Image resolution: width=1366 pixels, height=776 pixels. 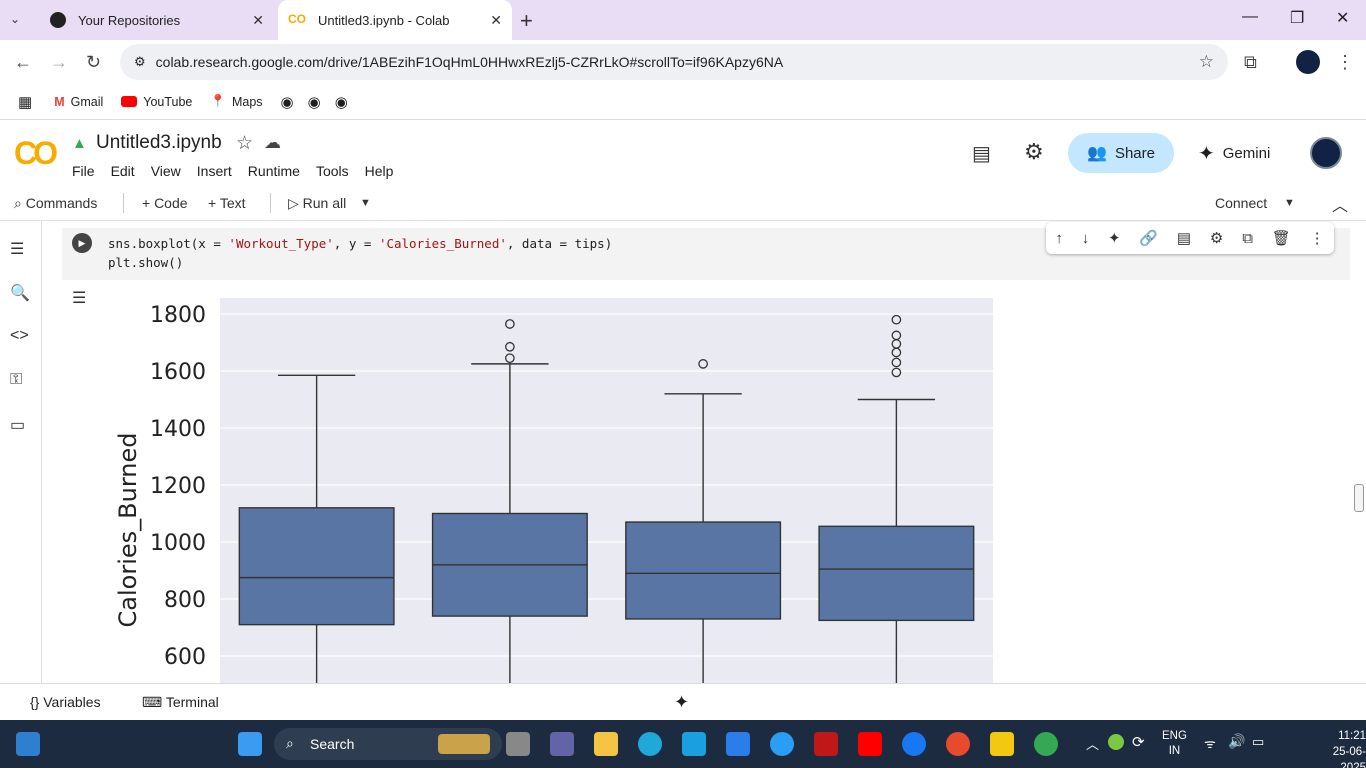 What do you see at coordinates (1326, 153) in the screenshot?
I see `account-avatar` at bounding box center [1326, 153].